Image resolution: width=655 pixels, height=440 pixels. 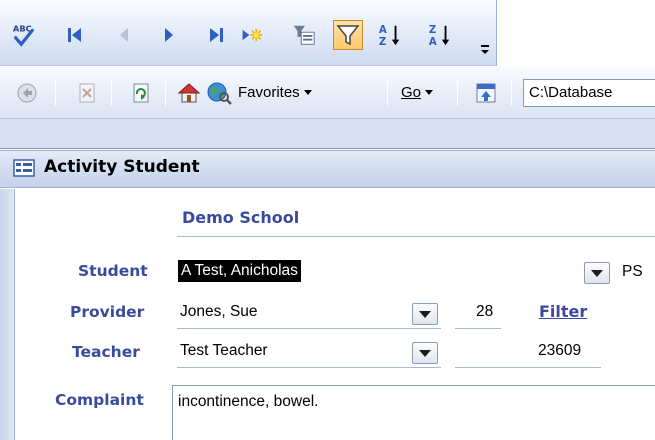 I want to click on next-icon, so click(x=169, y=35).